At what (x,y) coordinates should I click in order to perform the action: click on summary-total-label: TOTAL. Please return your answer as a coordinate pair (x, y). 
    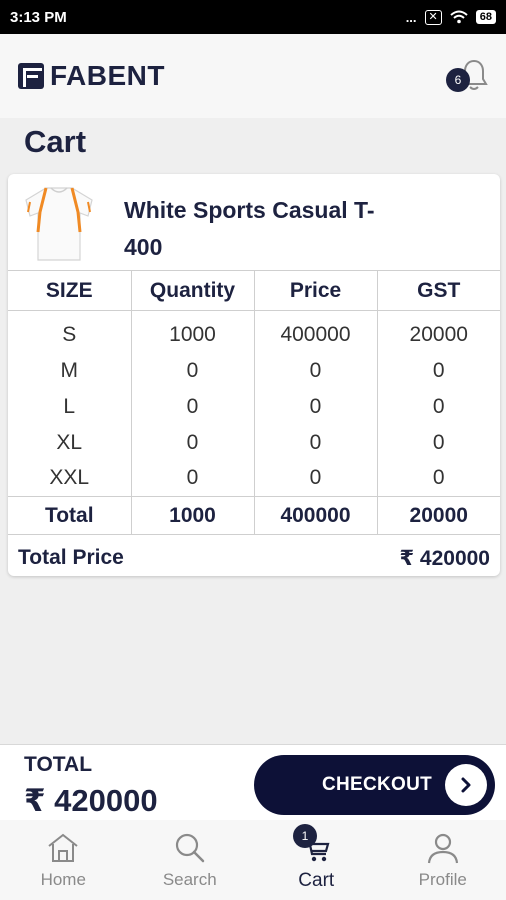
    Looking at the image, I should click on (58, 764).